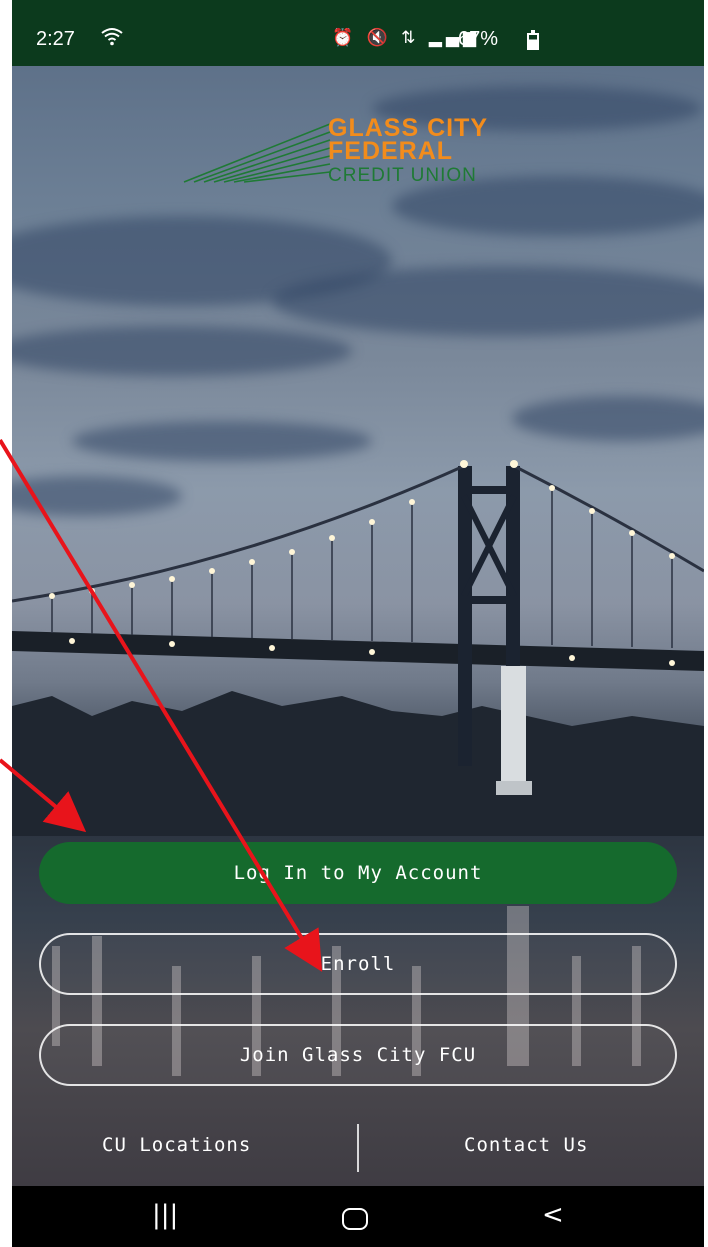 The height and width of the screenshot is (1247, 708). Describe the element at coordinates (358, 873) in the screenshot. I see `login-button: Log In to My Account` at that location.